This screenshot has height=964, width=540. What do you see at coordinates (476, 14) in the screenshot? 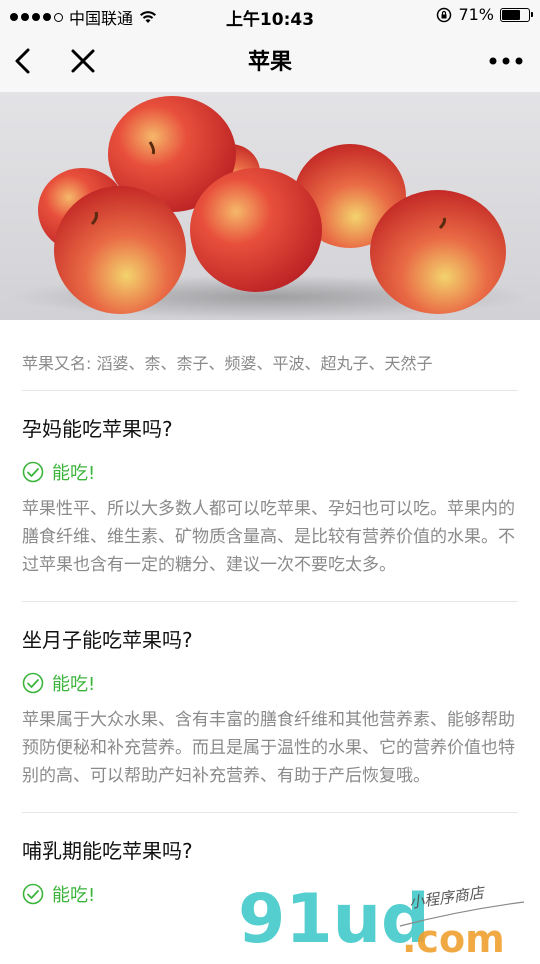
I see `battery-percent: 71%` at bounding box center [476, 14].